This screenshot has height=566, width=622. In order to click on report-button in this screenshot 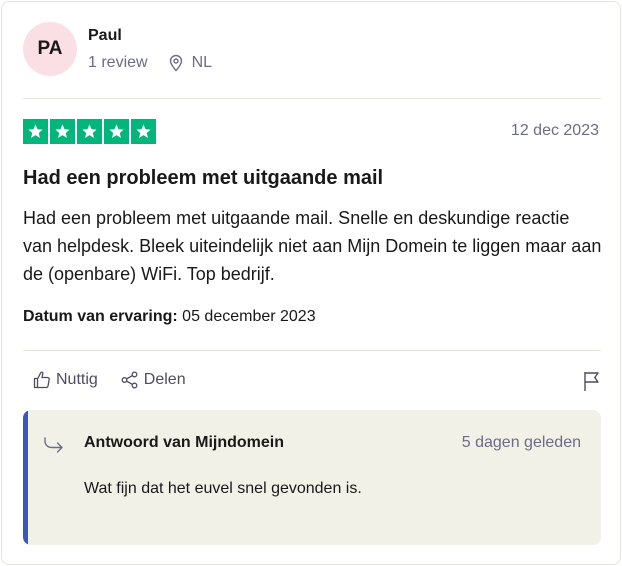, I will do `click(592, 383)`.